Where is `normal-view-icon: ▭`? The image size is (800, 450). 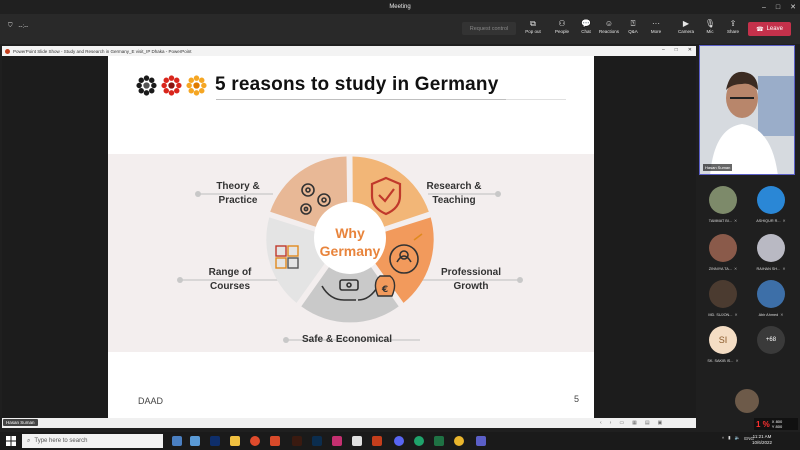
normal-view-icon: ▭ is located at coordinates (621, 423).